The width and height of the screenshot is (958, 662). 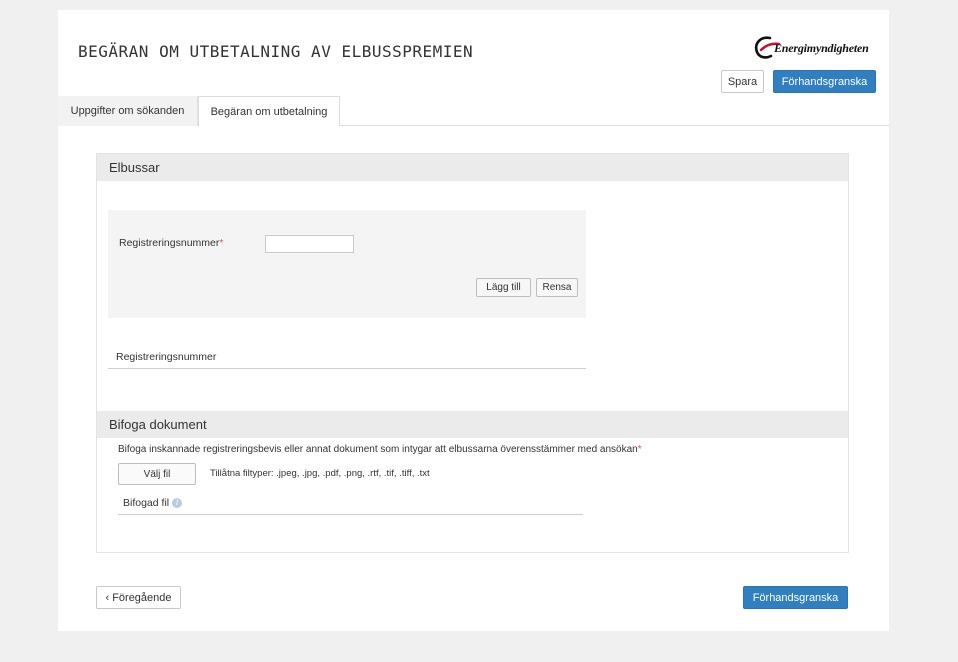 I want to click on page-title: BEGÄRAN OM UTBETALNING AV ELBUSSPREMIEN, so click(x=276, y=51).